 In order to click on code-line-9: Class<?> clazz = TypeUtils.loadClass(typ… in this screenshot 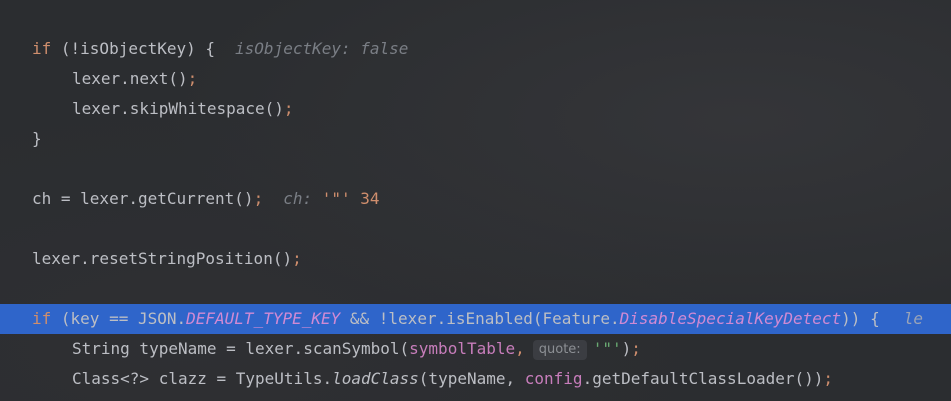, I will do `click(475, 379)`.